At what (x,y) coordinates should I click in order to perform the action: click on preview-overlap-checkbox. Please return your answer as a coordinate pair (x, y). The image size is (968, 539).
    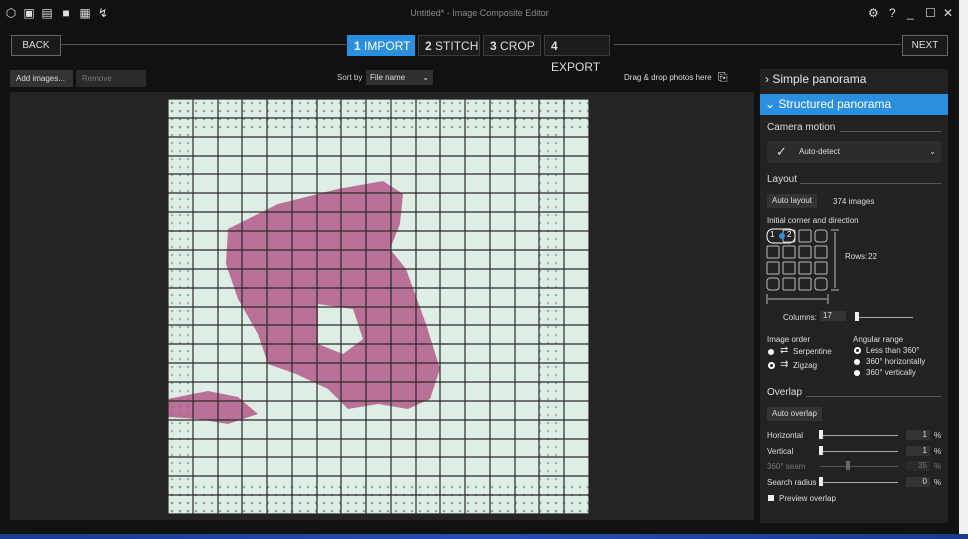
    Looking at the image, I should click on (771, 498).